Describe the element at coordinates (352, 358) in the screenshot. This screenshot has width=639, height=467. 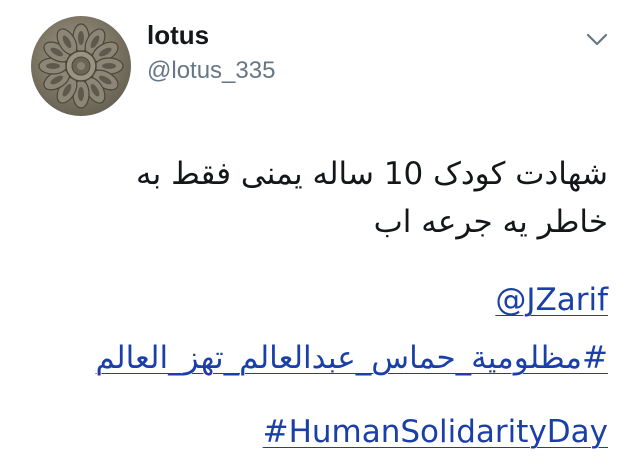
I see `hashtag-link-arabic: #مظلومية_حماس_عبدالعالم_تهز_العالم` at that location.